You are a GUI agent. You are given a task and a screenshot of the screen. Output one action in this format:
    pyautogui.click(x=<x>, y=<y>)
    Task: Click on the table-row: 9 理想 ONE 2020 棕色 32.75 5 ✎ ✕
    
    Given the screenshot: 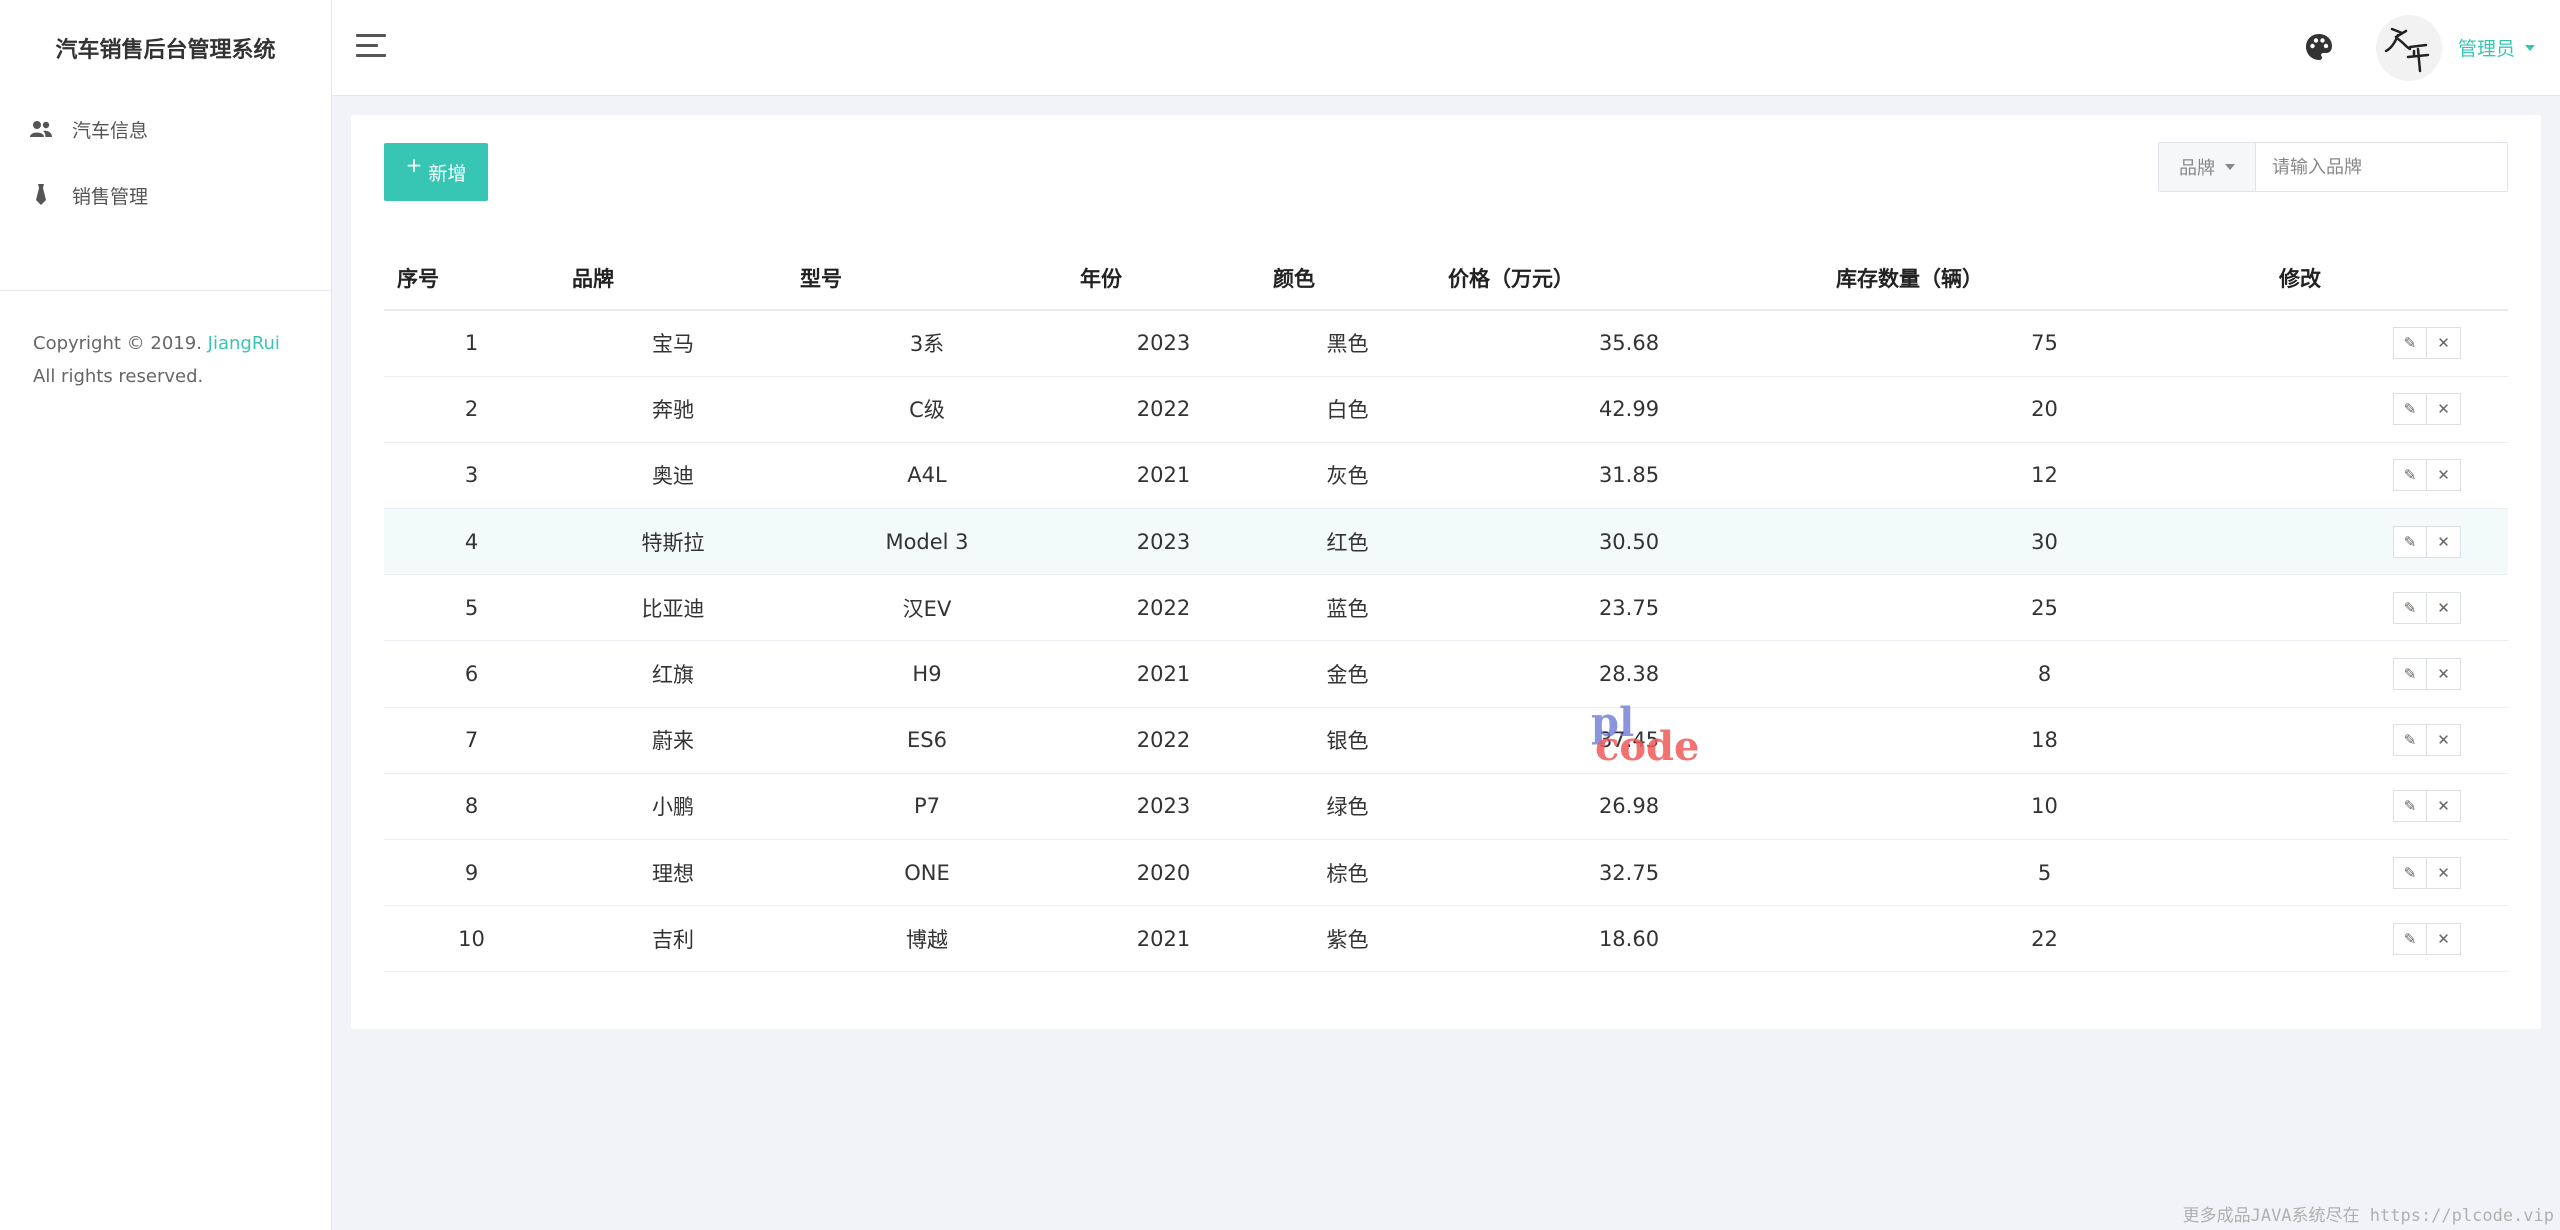 What is the action you would take?
    pyautogui.click(x=1446, y=873)
    